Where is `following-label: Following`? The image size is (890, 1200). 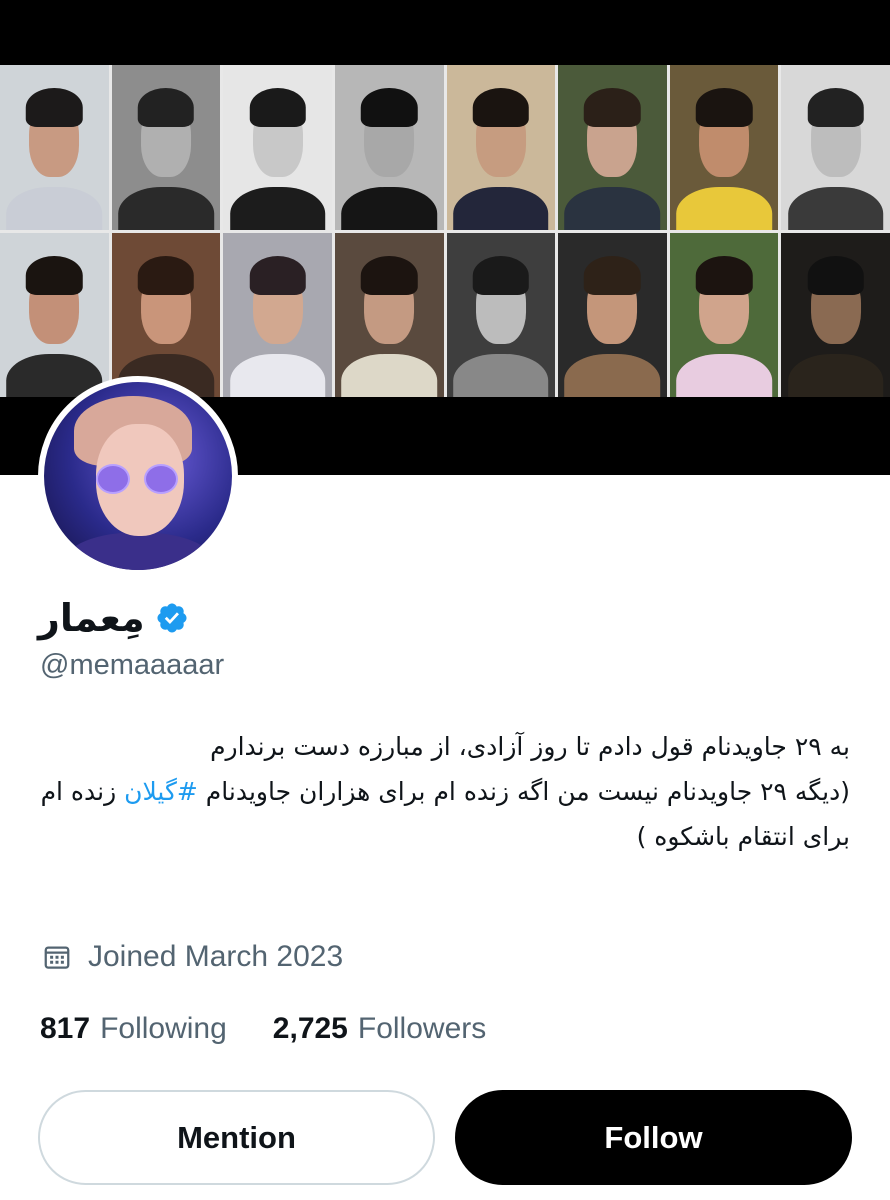 following-label: Following is located at coordinates (163, 1028).